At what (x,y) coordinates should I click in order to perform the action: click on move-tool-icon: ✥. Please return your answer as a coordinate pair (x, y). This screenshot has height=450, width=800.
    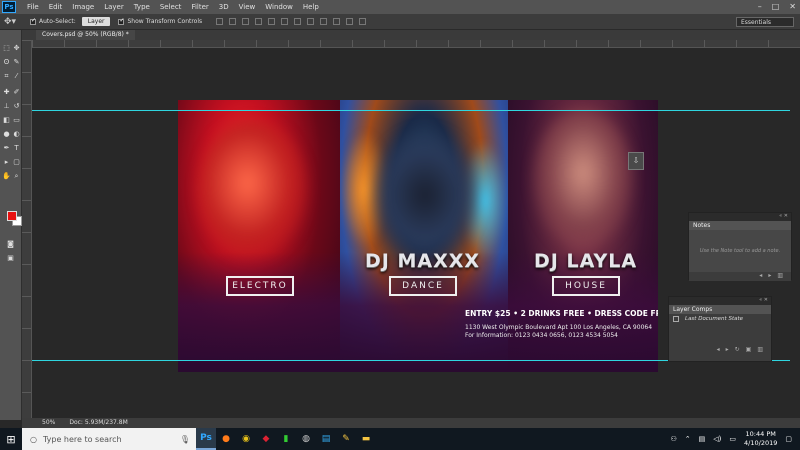
    Looking at the image, I should click on (16, 48).